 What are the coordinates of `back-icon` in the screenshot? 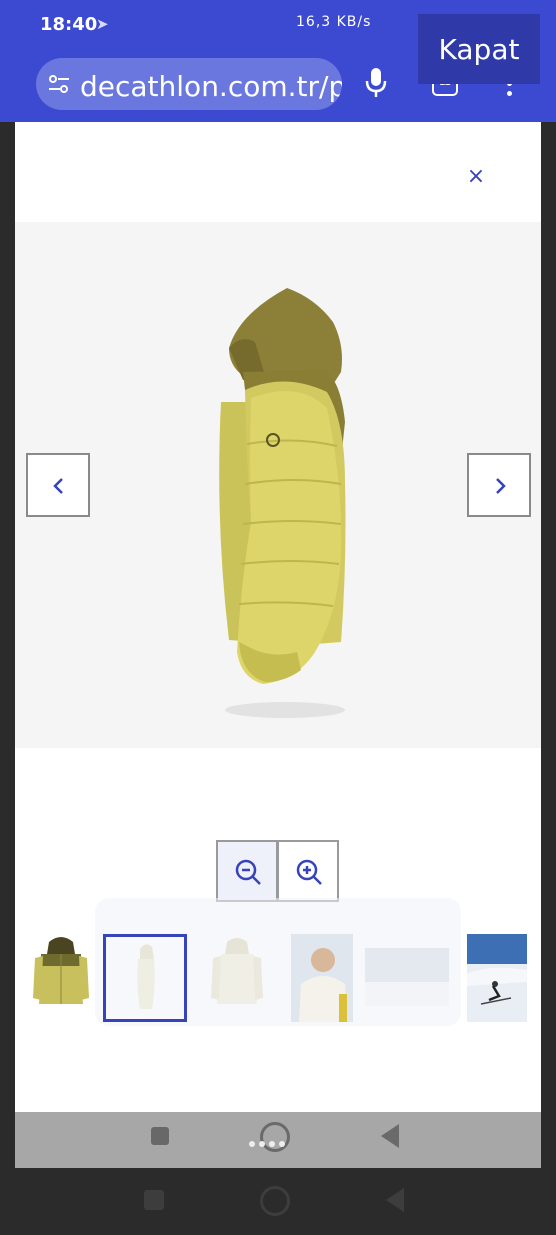 It's located at (390, 1136).